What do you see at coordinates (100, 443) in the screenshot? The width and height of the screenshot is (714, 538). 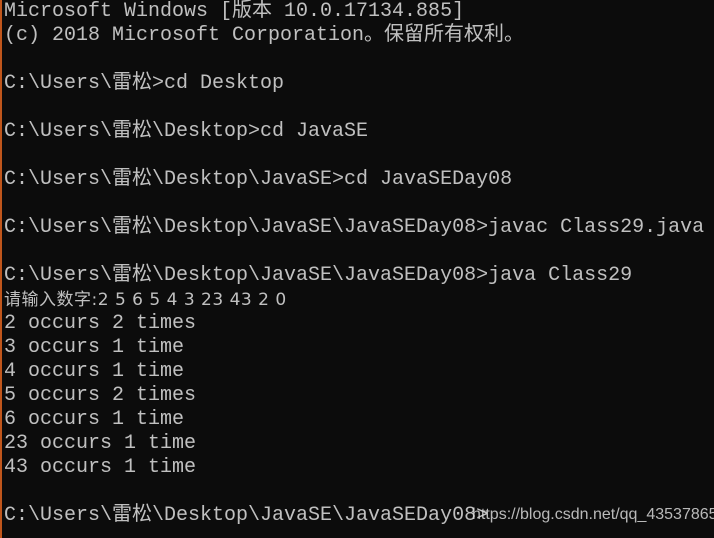 I see `console-line: 23 occurs 1 time` at bounding box center [100, 443].